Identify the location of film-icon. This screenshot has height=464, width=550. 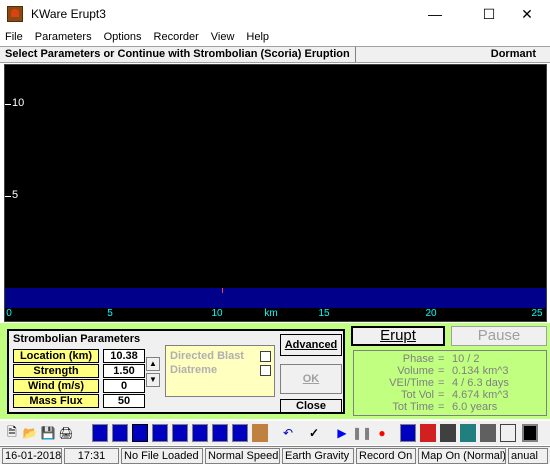
(448, 433).